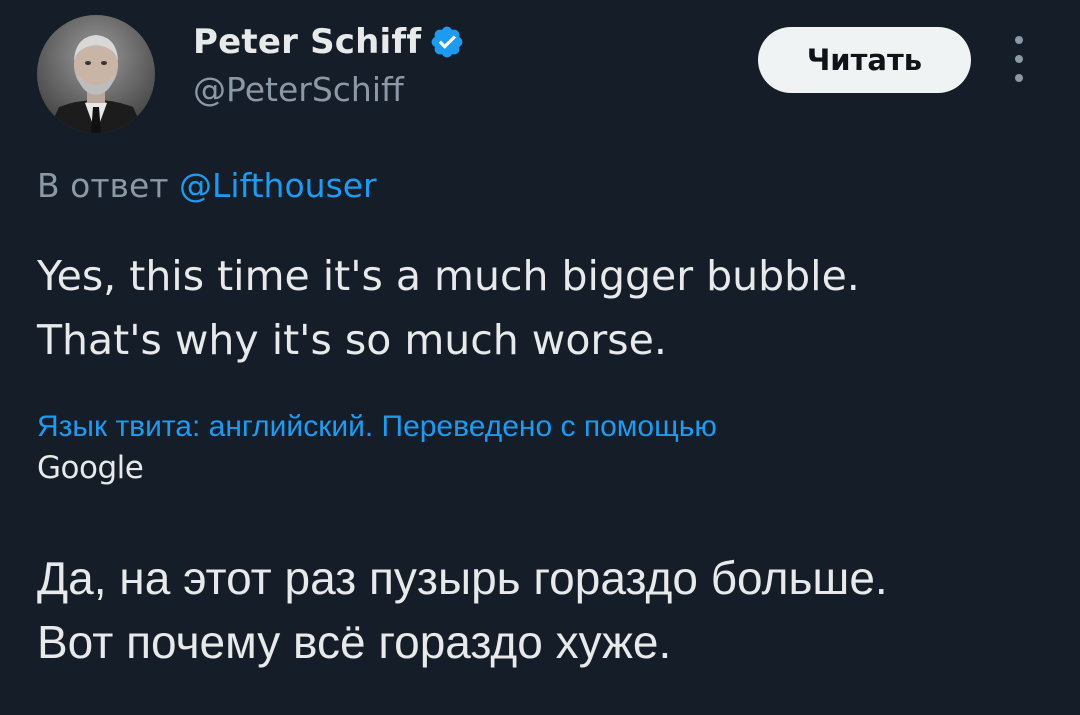 The width and height of the screenshot is (1080, 715). I want to click on more-vertical-icon, so click(1019, 59).